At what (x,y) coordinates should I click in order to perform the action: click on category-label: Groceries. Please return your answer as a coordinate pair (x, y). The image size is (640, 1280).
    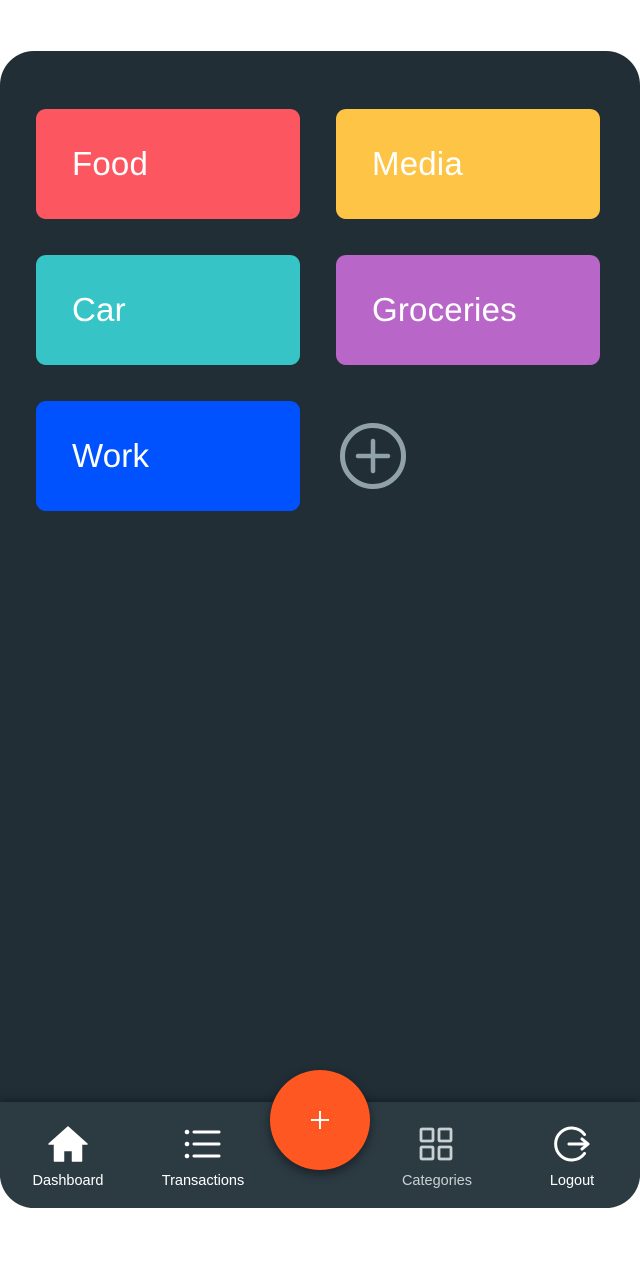
    Looking at the image, I should click on (444, 309).